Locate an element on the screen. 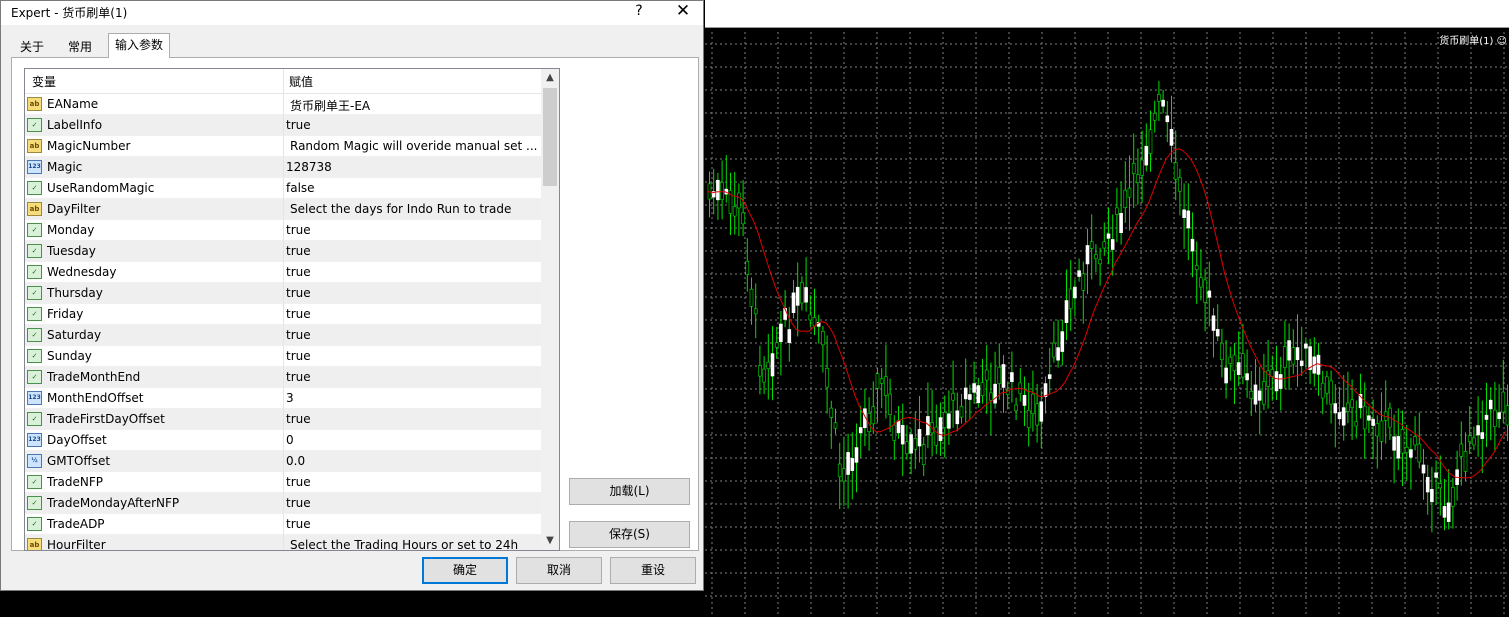 This screenshot has height=617, width=1509. scroll-down-icon: ▼ is located at coordinates (550, 541).